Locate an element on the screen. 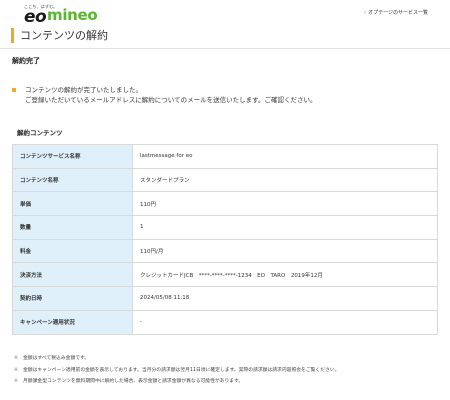 Image resolution: width=450 pixels, height=400 pixels. details-heading: 解約コンテンツ is located at coordinates (40, 133).